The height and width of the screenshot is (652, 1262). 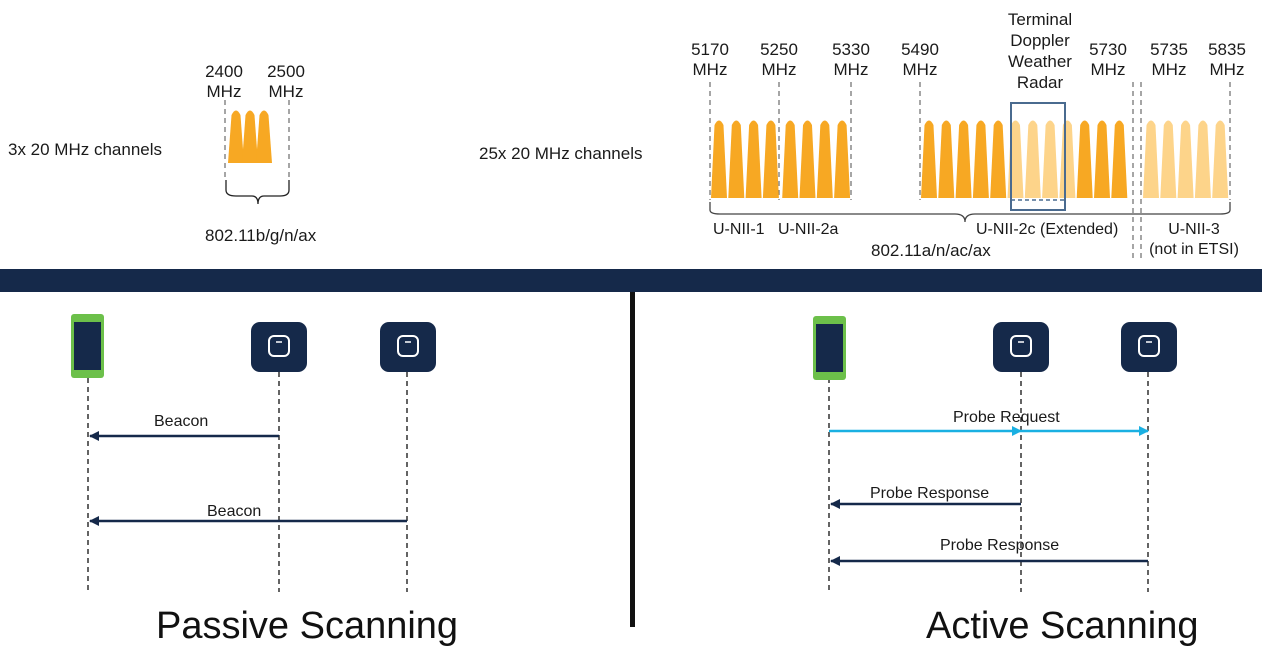 What do you see at coordinates (1047, 229) in the screenshot?
I see `unii2c-label: U-NII-2c (Extended)` at bounding box center [1047, 229].